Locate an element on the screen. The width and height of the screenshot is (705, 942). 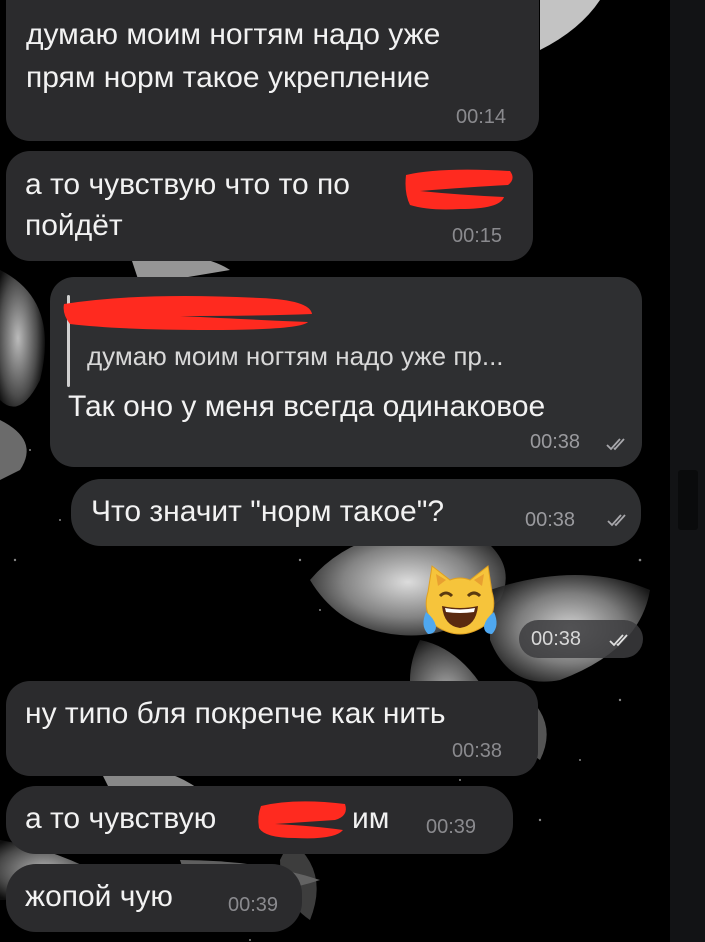
message-bubble-outgoing: Что значит "норм такое"? 00:38 is located at coordinates (356, 512).